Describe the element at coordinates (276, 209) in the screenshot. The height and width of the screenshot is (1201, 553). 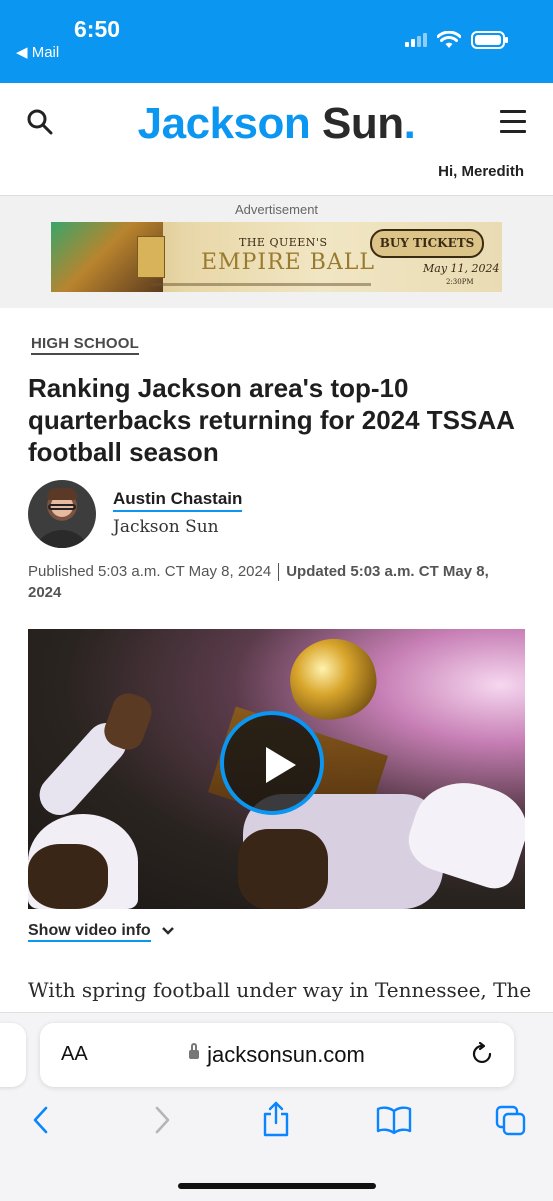
I see `ad-label: Advertisement` at that location.